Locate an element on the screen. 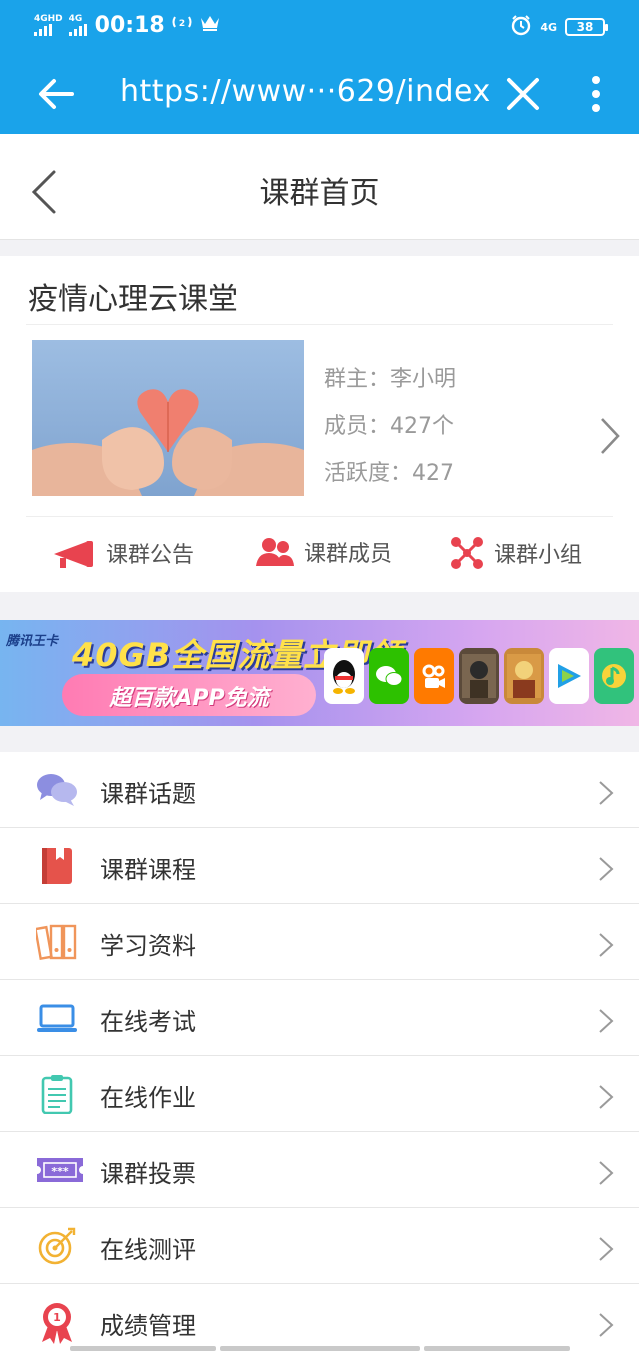 This screenshot has height=1351, width=639. group-actions: 课群公告 课群成员 课群小组 is located at coordinates (319, 556).